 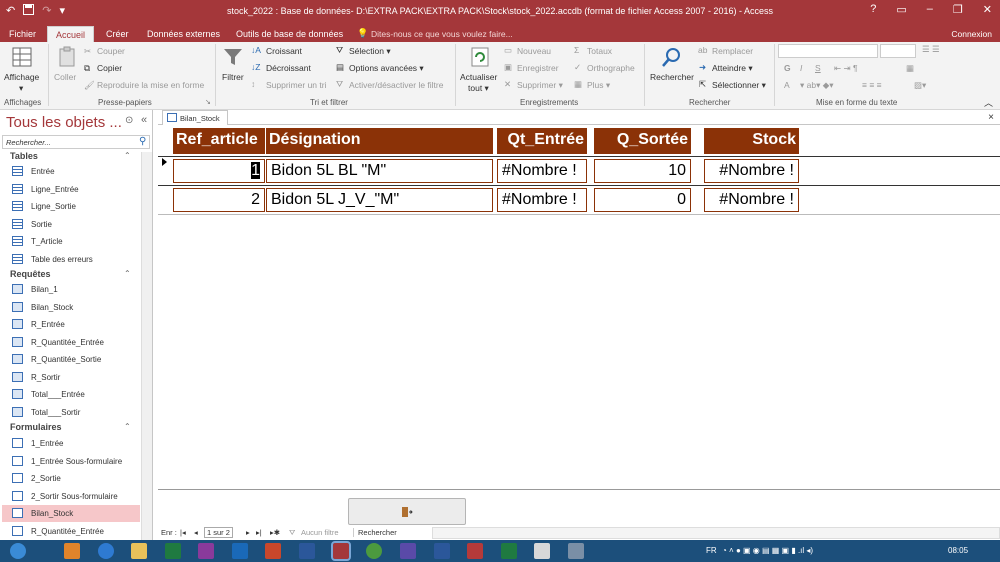 I want to click on nav-item: Table des erreurs, so click(x=71, y=259).